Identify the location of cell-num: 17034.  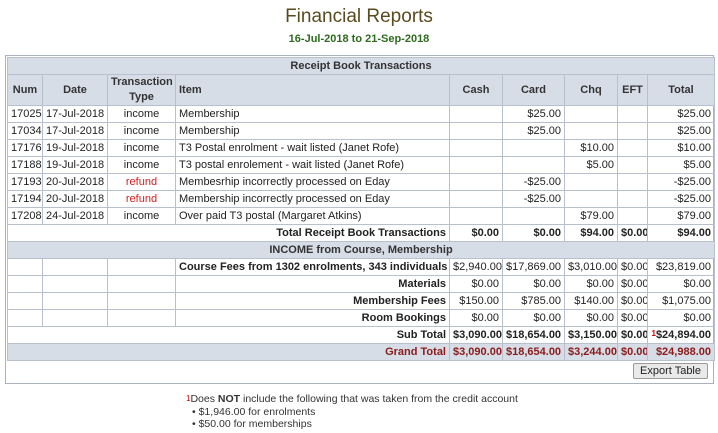
(25, 131).